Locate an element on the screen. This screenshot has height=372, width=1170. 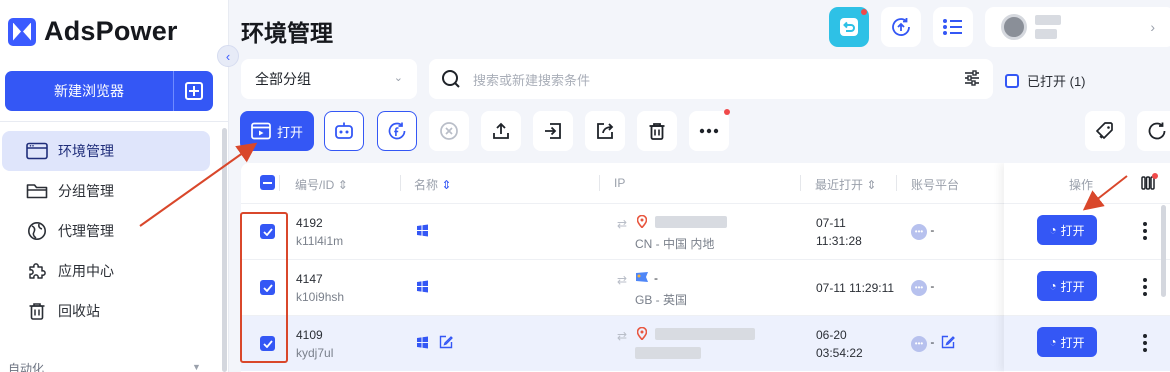
minus-icon is located at coordinates (267, 182).